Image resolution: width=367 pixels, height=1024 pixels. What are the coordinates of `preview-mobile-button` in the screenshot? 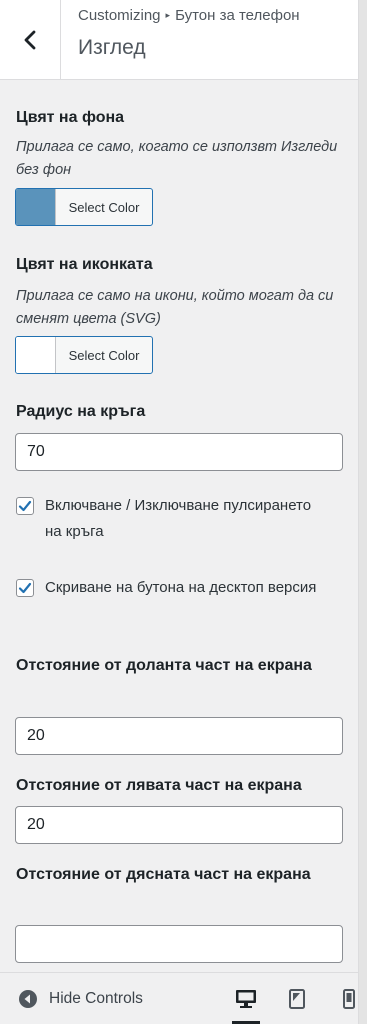 It's located at (349, 998).